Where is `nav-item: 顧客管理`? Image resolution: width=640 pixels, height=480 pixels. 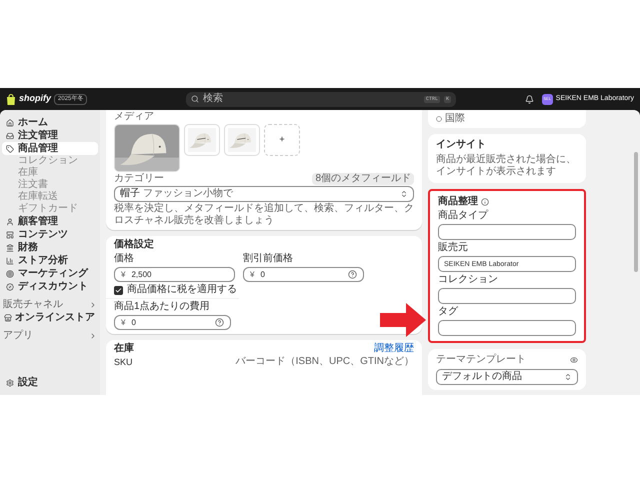 nav-item: 顧客管理 is located at coordinates (50, 221).